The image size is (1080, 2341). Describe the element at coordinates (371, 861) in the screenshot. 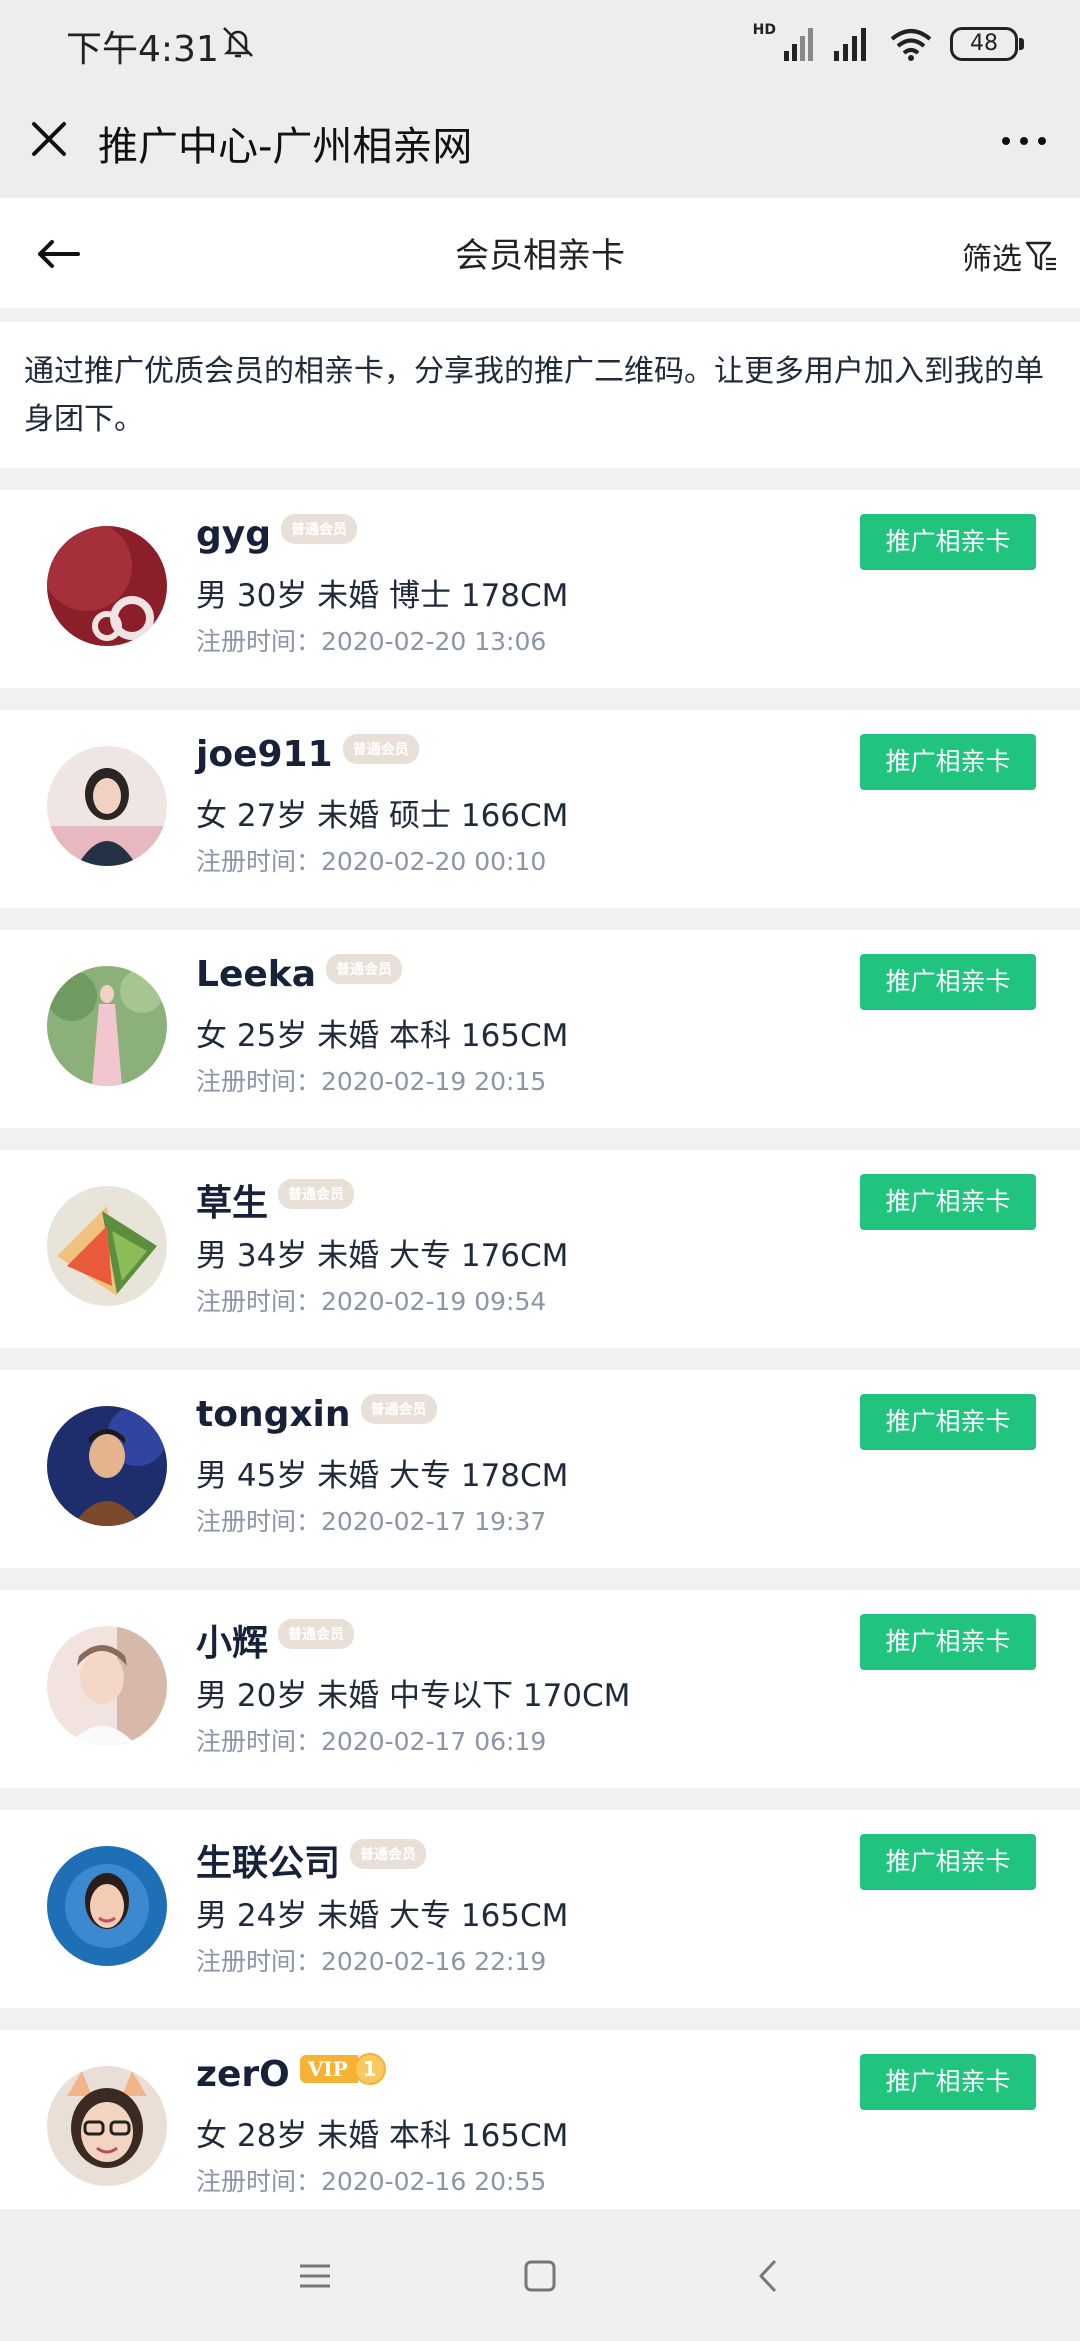

I see `registration-time: 注册时间：2020-02-20 00:10` at that location.